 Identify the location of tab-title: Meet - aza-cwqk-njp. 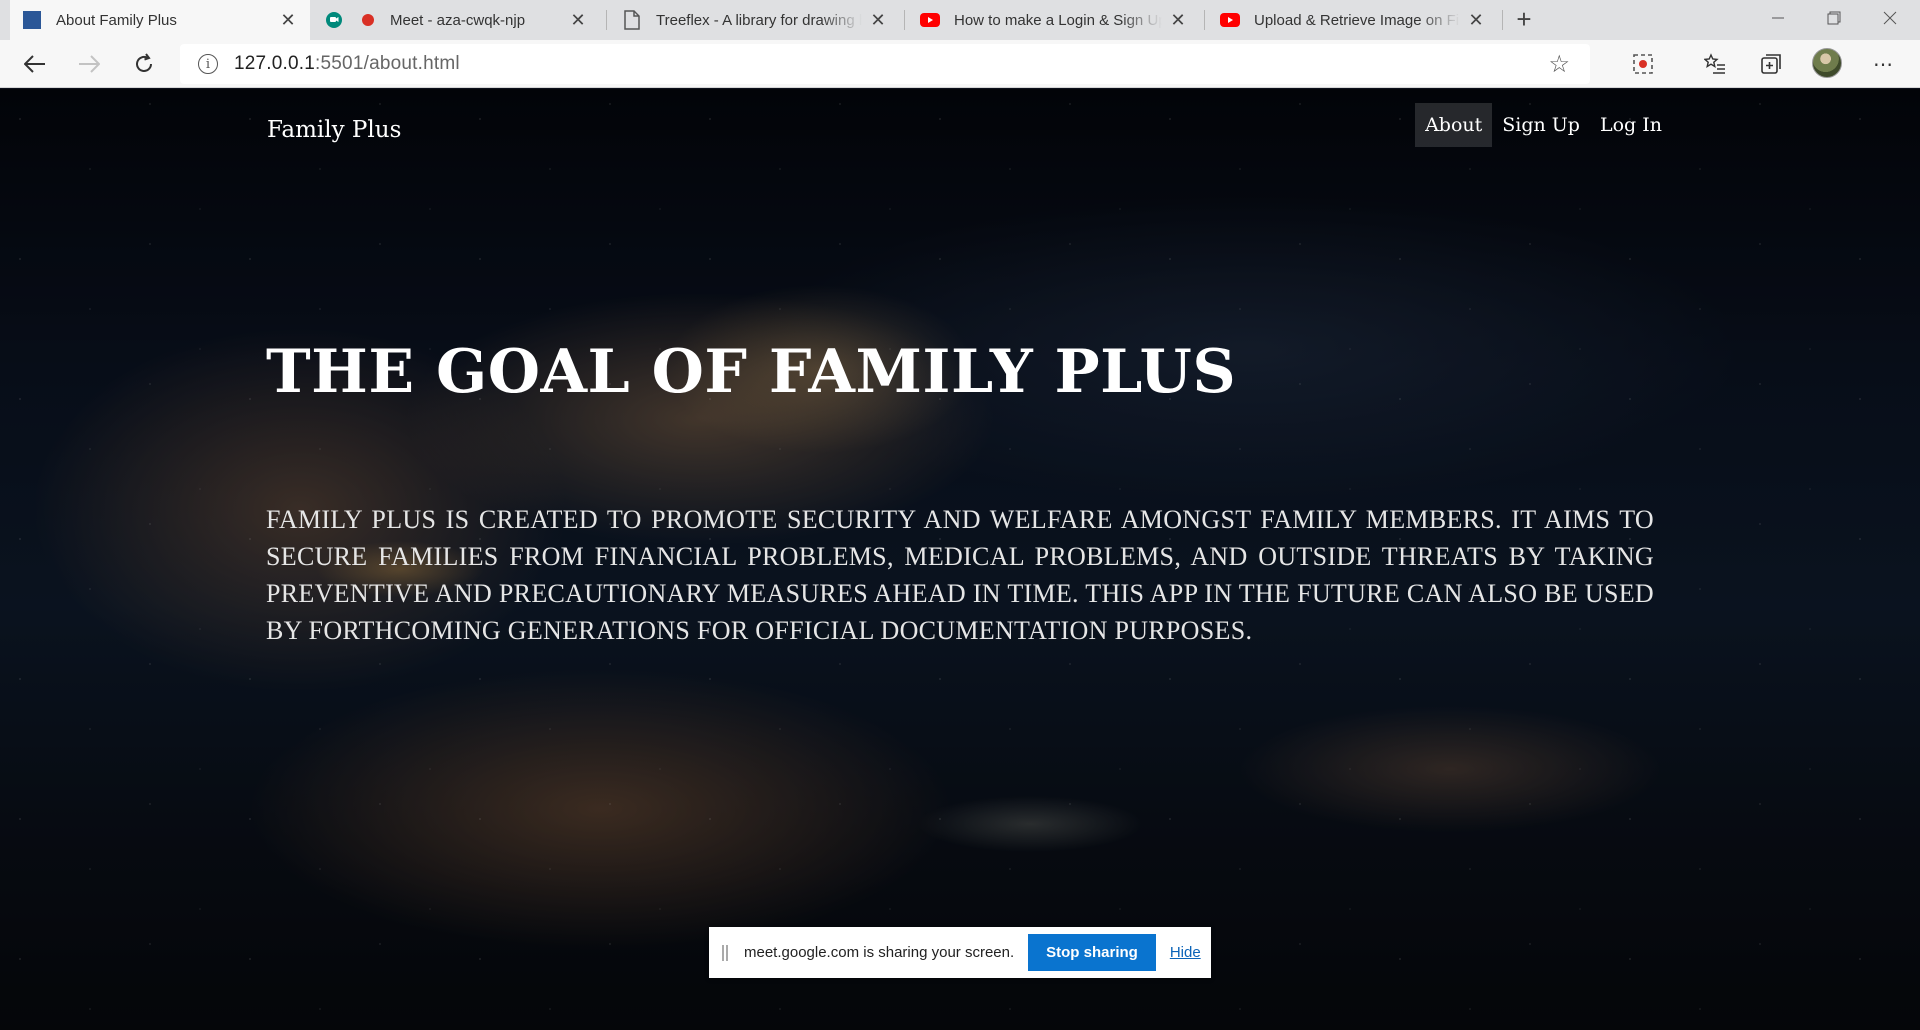
(458, 20).